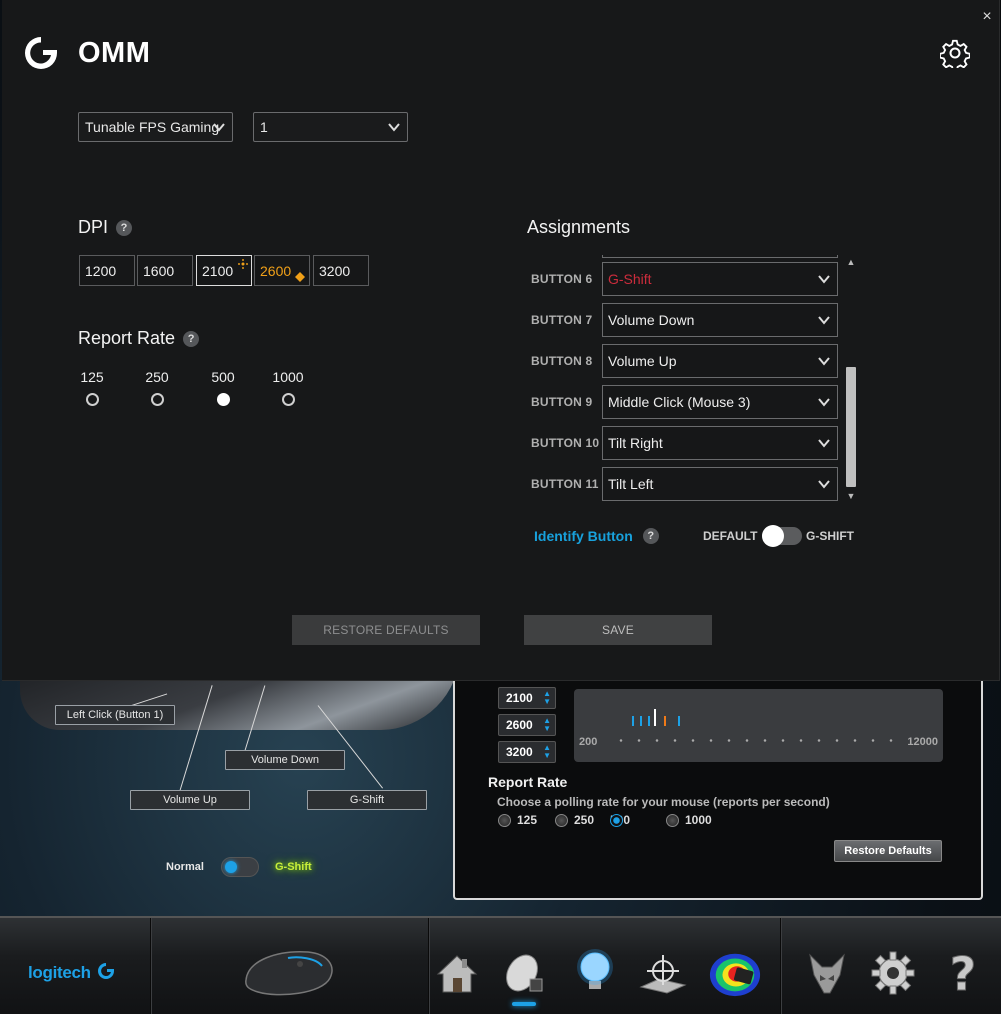 Image resolution: width=1001 pixels, height=1014 pixels. Describe the element at coordinates (757, 740) in the screenshot. I see `dpi-scale-dots` at that location.